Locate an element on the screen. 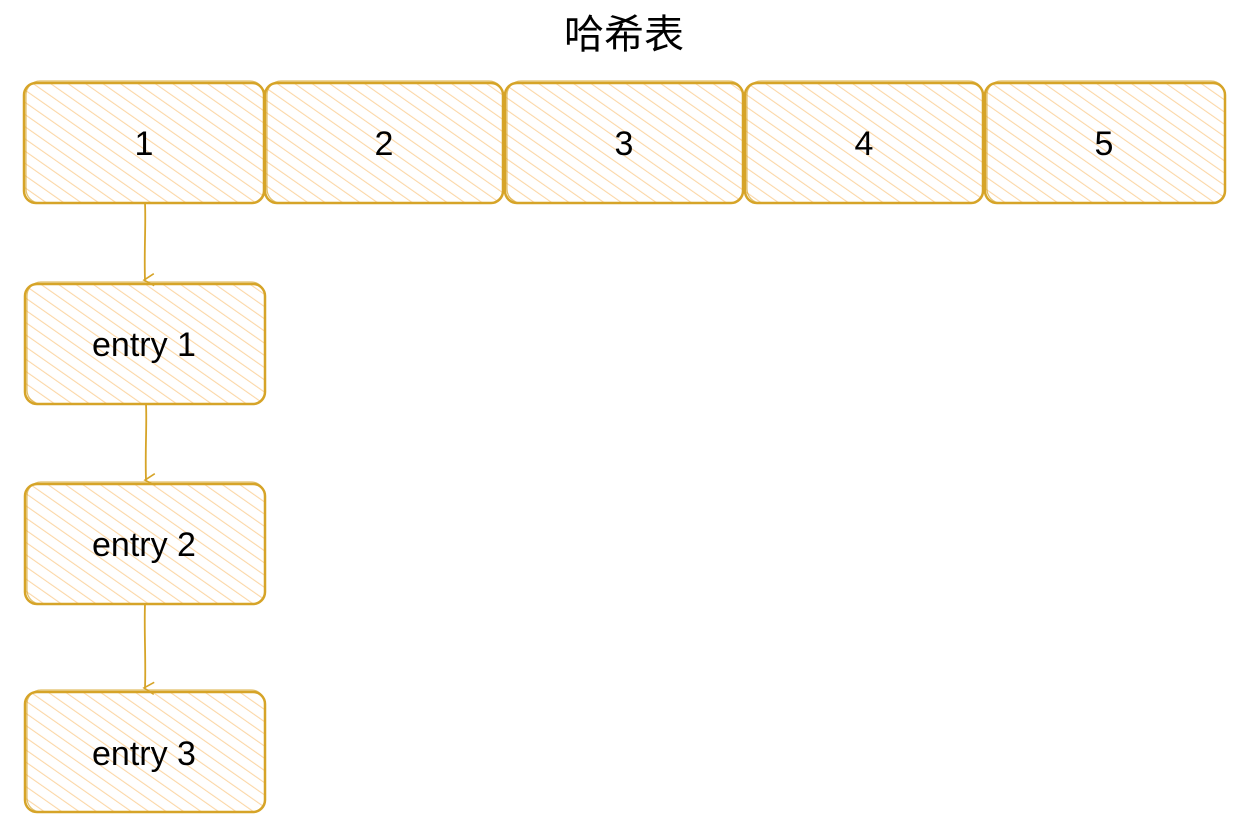 This screenshot has width=1248, height=828. entry-1: entry 1 is located at coordinates (145, 343).